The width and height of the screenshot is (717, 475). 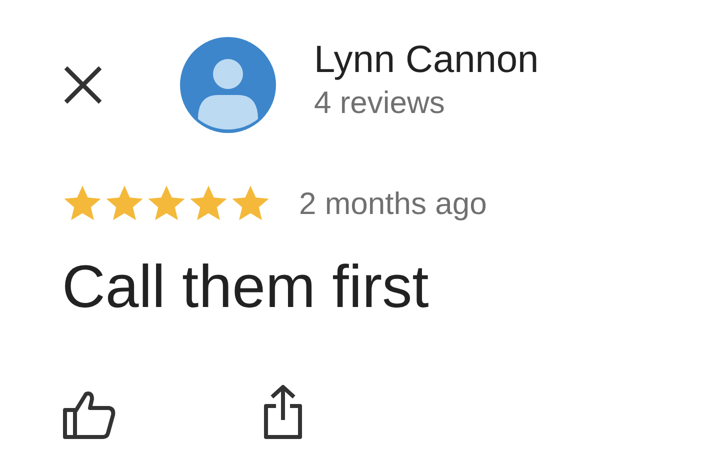 I want to click on review-time: 2 months ago, so click(x=393, y=204).